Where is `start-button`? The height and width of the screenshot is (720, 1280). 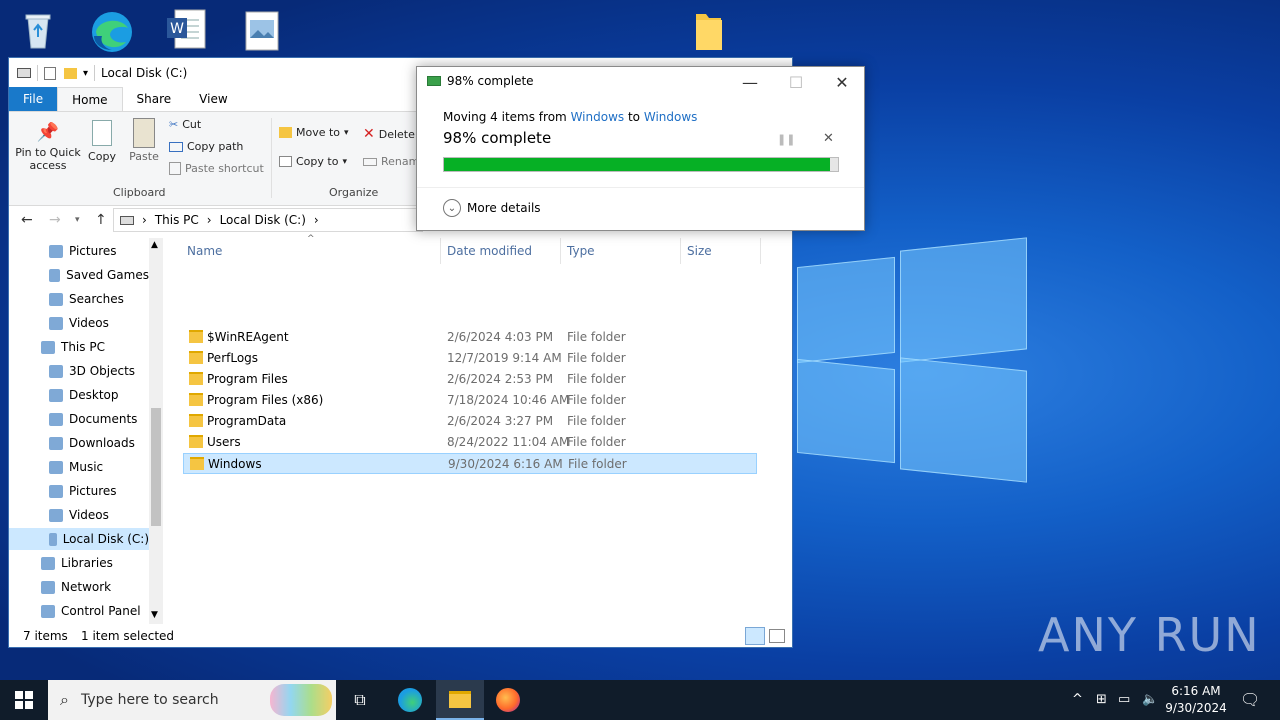 start-button is located at coordinates (24, 700).